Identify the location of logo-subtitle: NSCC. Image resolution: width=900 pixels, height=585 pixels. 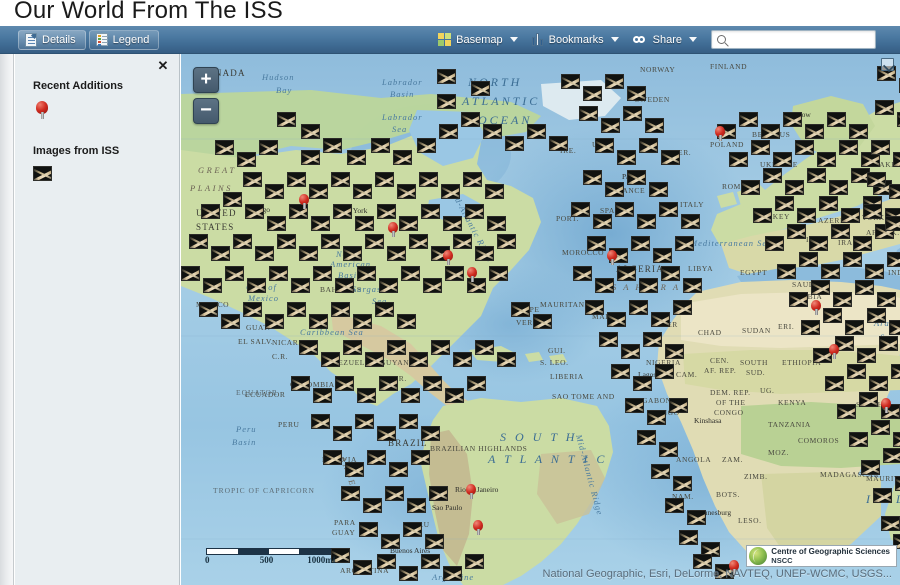
(782, 560).